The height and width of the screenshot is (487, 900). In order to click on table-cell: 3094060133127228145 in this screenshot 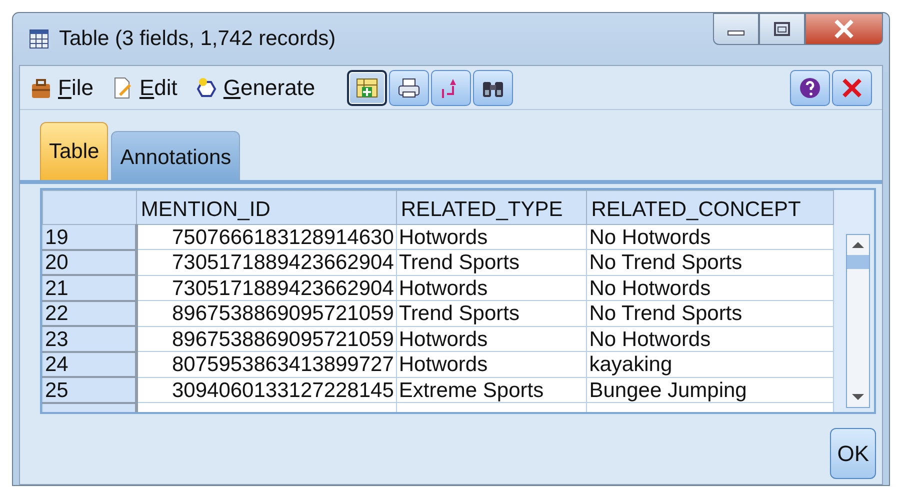, I will do `click(266, 389)`.